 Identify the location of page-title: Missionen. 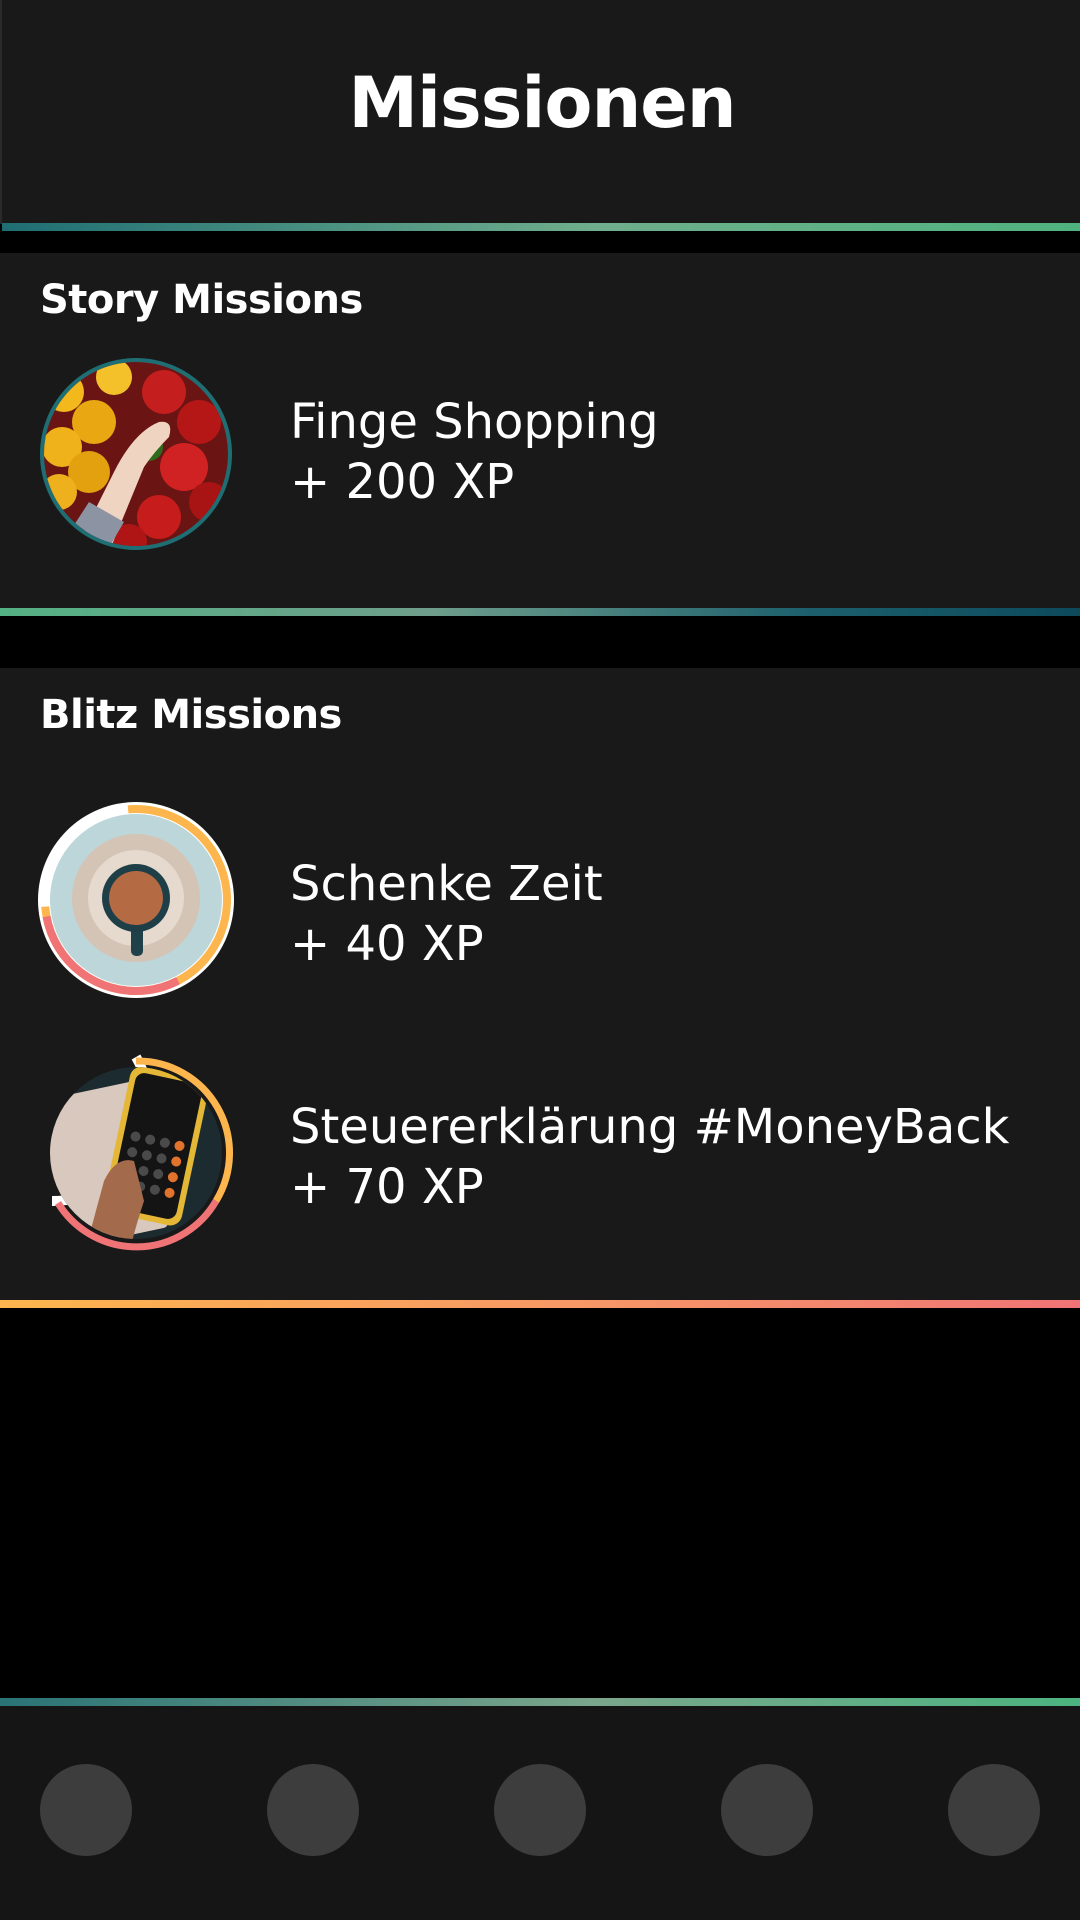
(542, 103).